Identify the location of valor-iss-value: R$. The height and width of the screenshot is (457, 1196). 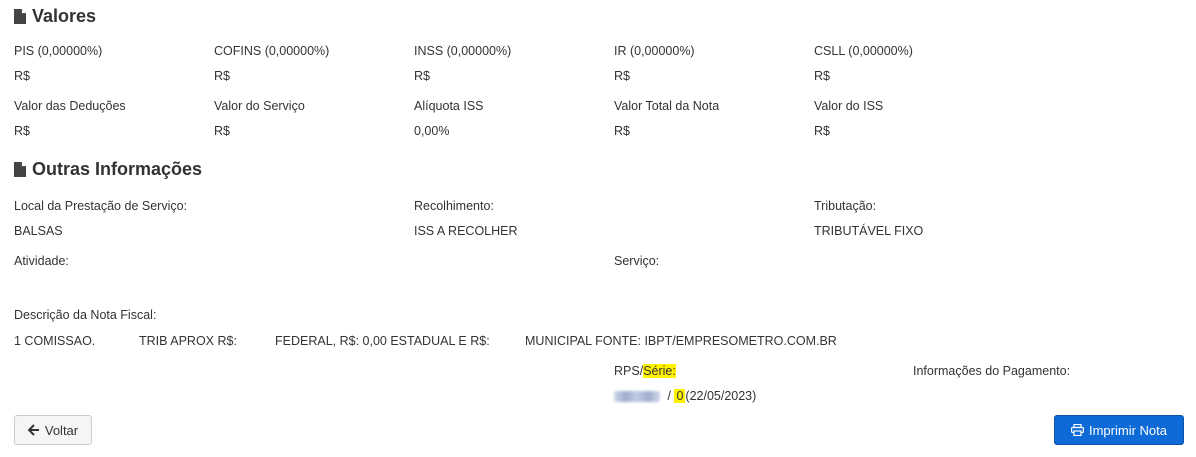
(822, 131).